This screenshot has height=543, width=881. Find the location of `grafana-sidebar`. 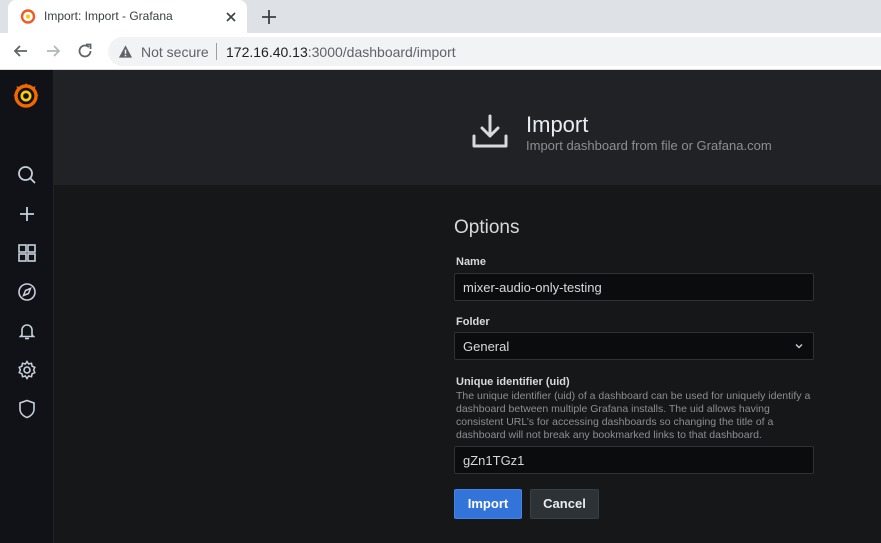

grafana-sidebar is located at coordinates (27, 306).